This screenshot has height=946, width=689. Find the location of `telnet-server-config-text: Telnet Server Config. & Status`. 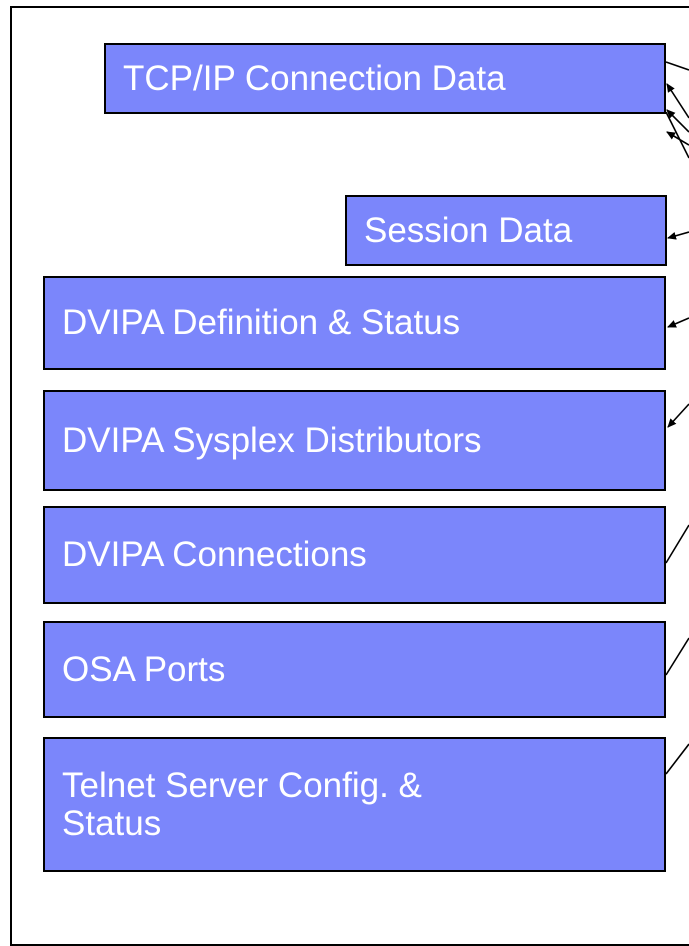

telnet-server-config-text: Telnet Server Config. & Status is located at coordinates (242, 804).